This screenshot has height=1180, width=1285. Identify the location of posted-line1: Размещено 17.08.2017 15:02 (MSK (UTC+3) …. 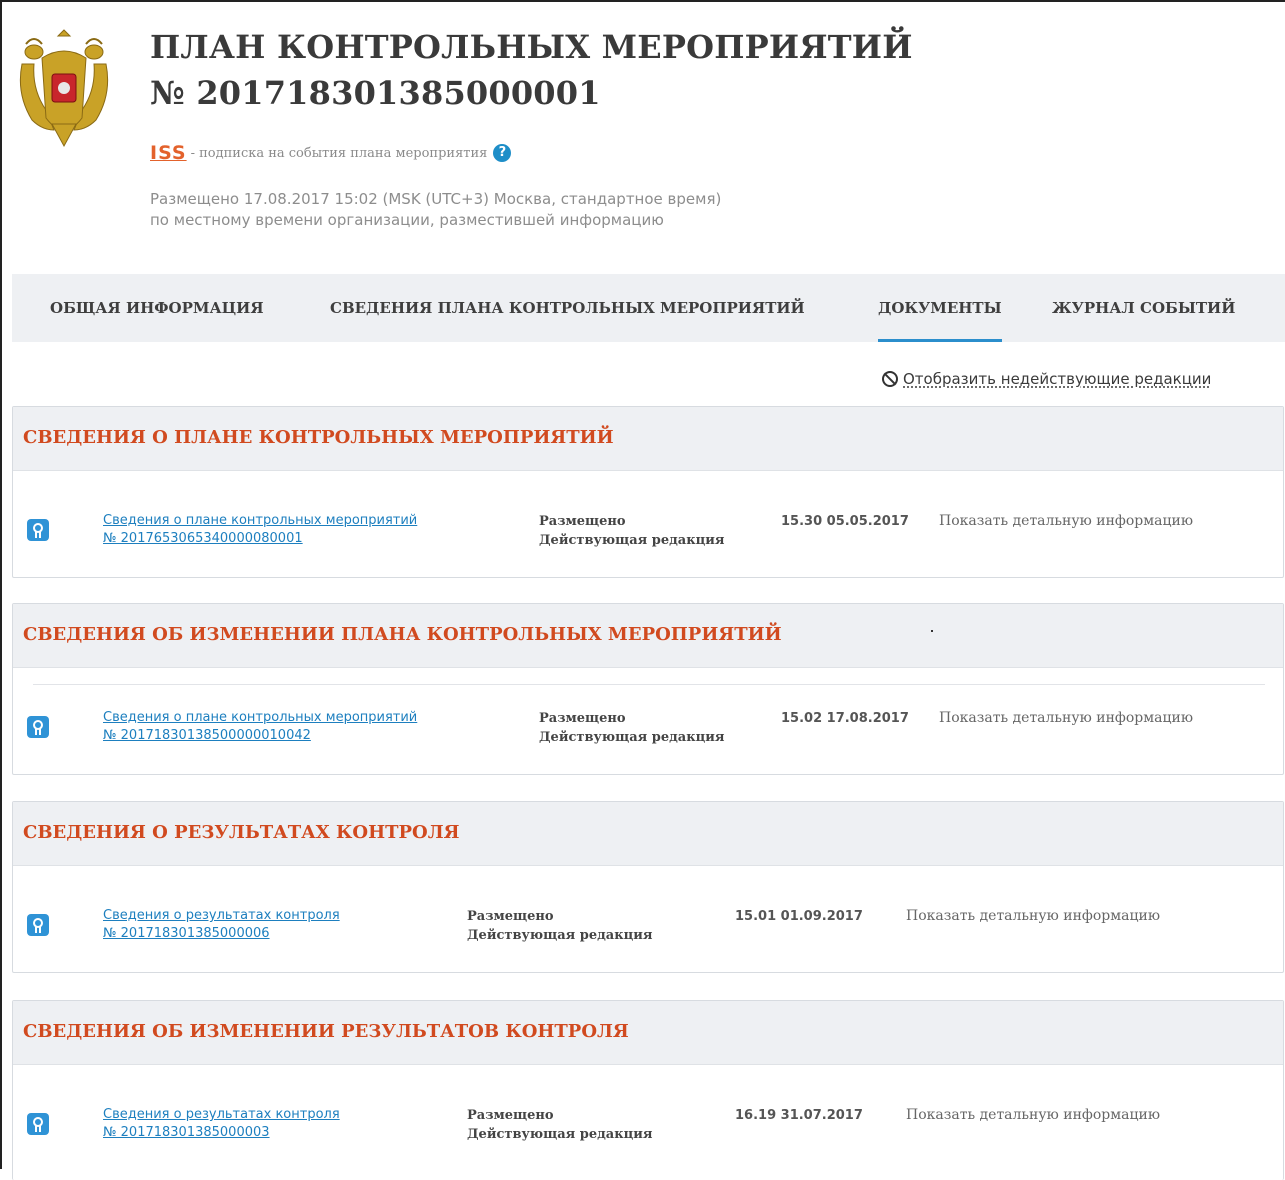
(436, 199).